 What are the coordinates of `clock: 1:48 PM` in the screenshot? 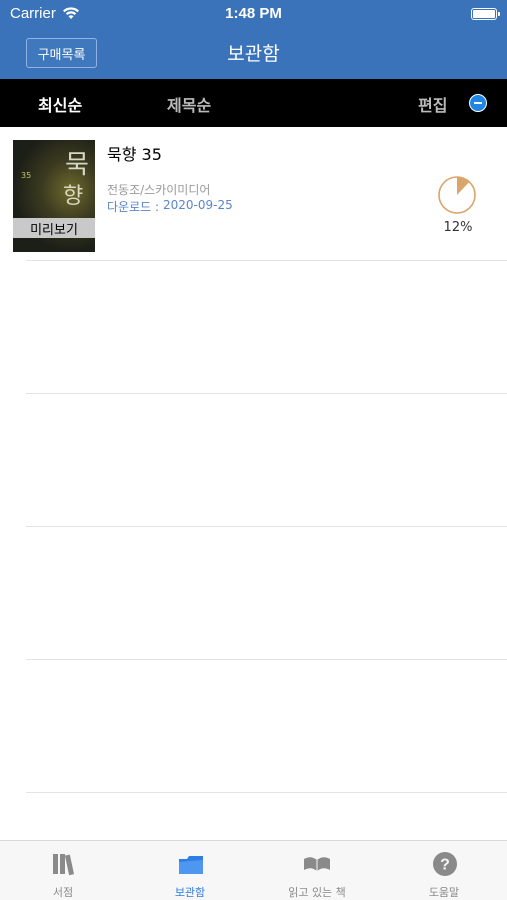 It's located at (253, 13).